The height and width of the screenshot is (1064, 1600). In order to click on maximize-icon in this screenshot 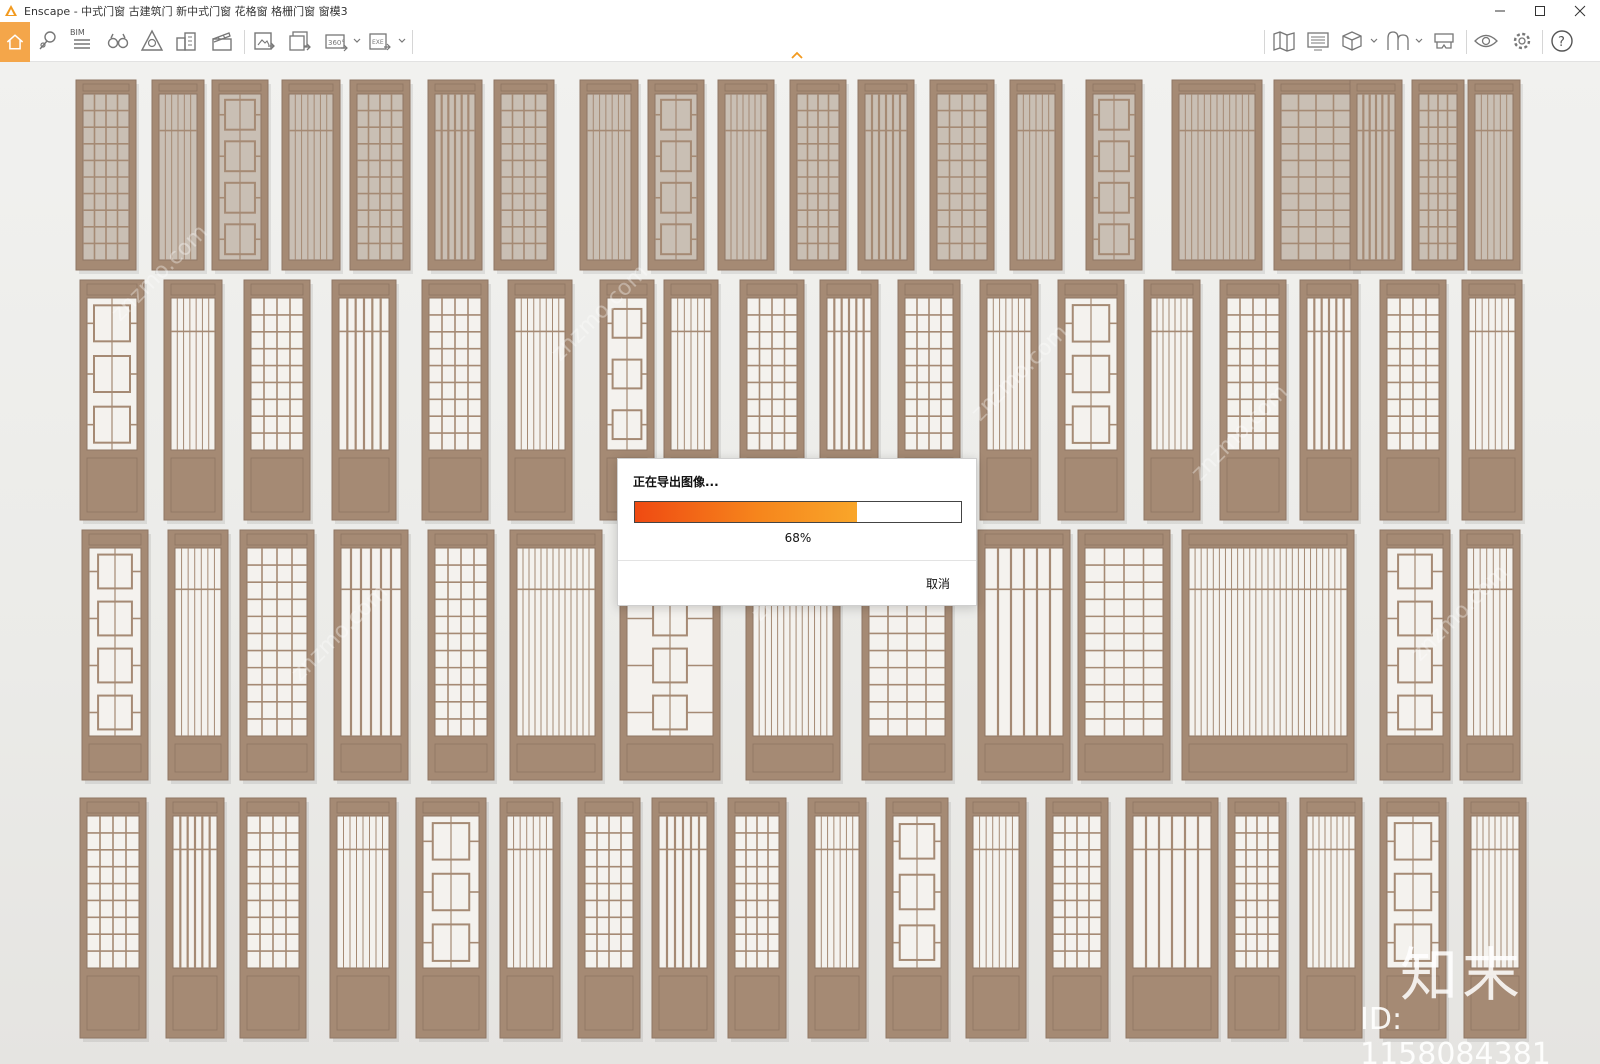, I will do `click(1540, 11)`.